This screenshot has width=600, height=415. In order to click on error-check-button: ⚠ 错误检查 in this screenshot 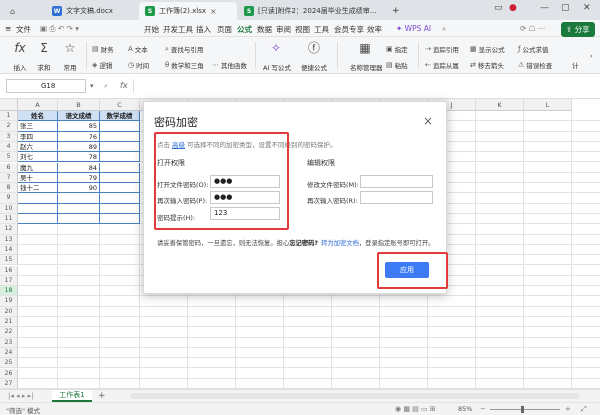, I will do `click(535, 65)`.